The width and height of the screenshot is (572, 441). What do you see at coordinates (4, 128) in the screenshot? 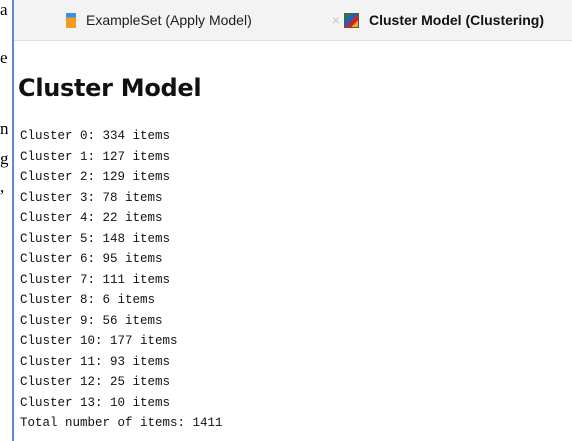
I see `strip-letter: n` at bounding box center [4, 128].